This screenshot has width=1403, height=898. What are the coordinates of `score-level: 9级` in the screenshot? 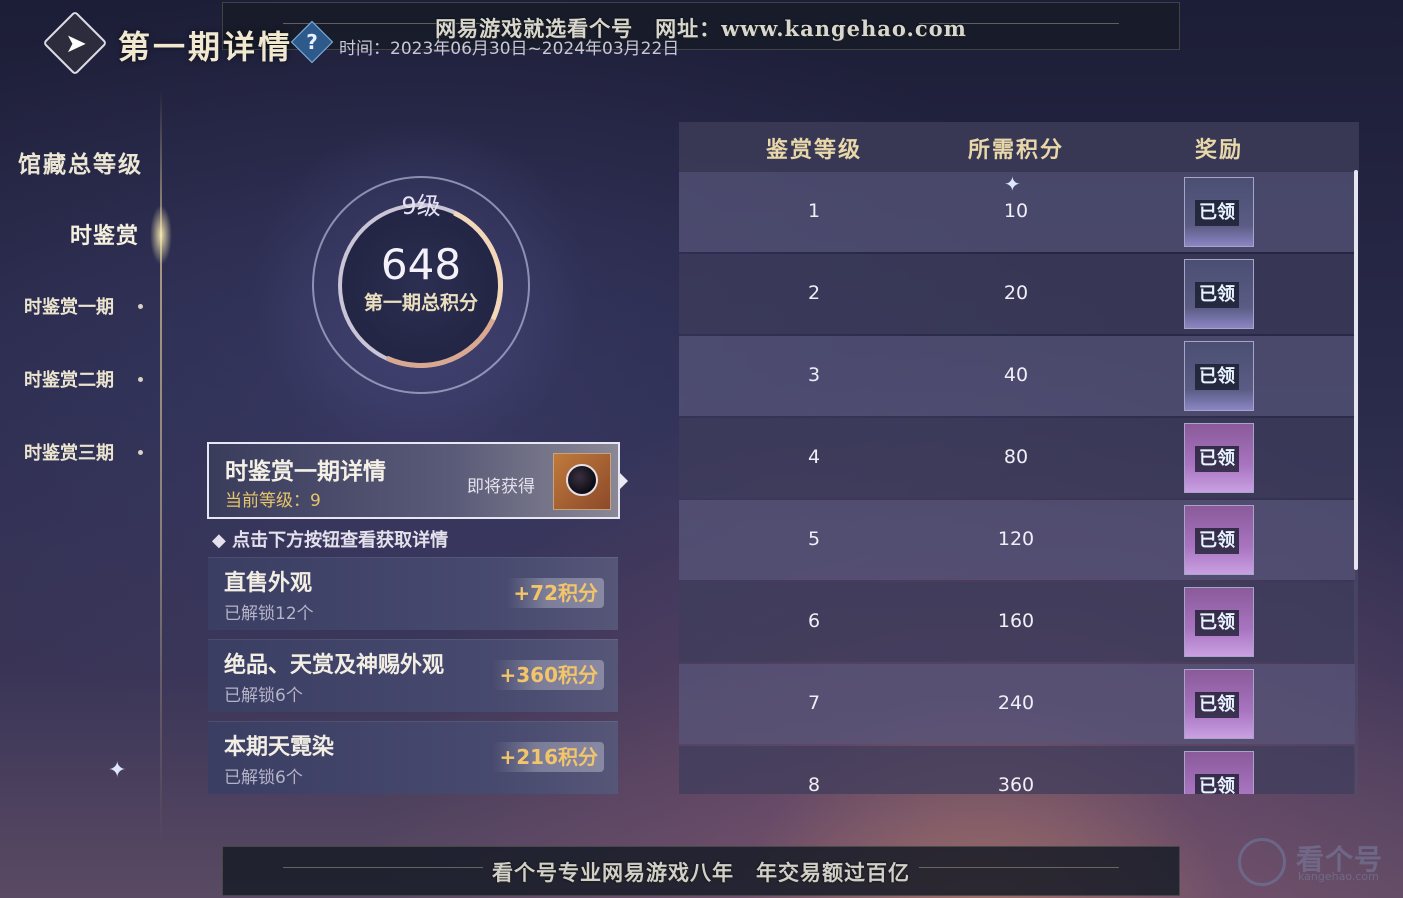 It's located at (421, 206).